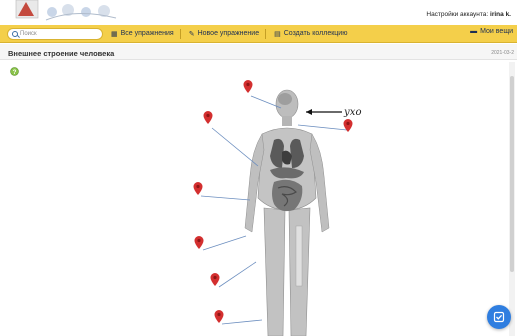 This screenshot has width=517, height=336. I want to click on folder-icon: ▬, so click(474, 31).